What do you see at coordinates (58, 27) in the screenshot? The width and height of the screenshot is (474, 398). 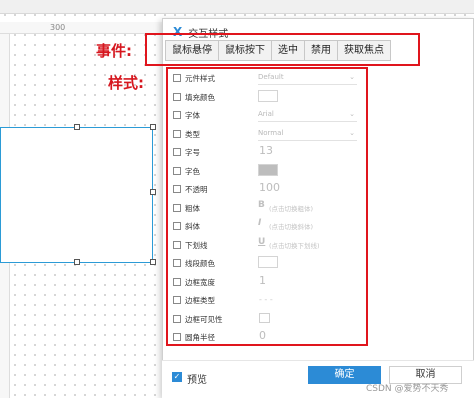 I see `ruler-tick-label: 300` at bounding box center [58, 27].